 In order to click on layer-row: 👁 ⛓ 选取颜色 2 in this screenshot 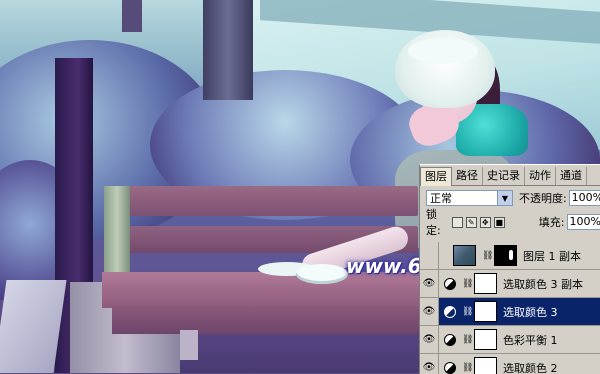, I will do `click(510, 364)`.